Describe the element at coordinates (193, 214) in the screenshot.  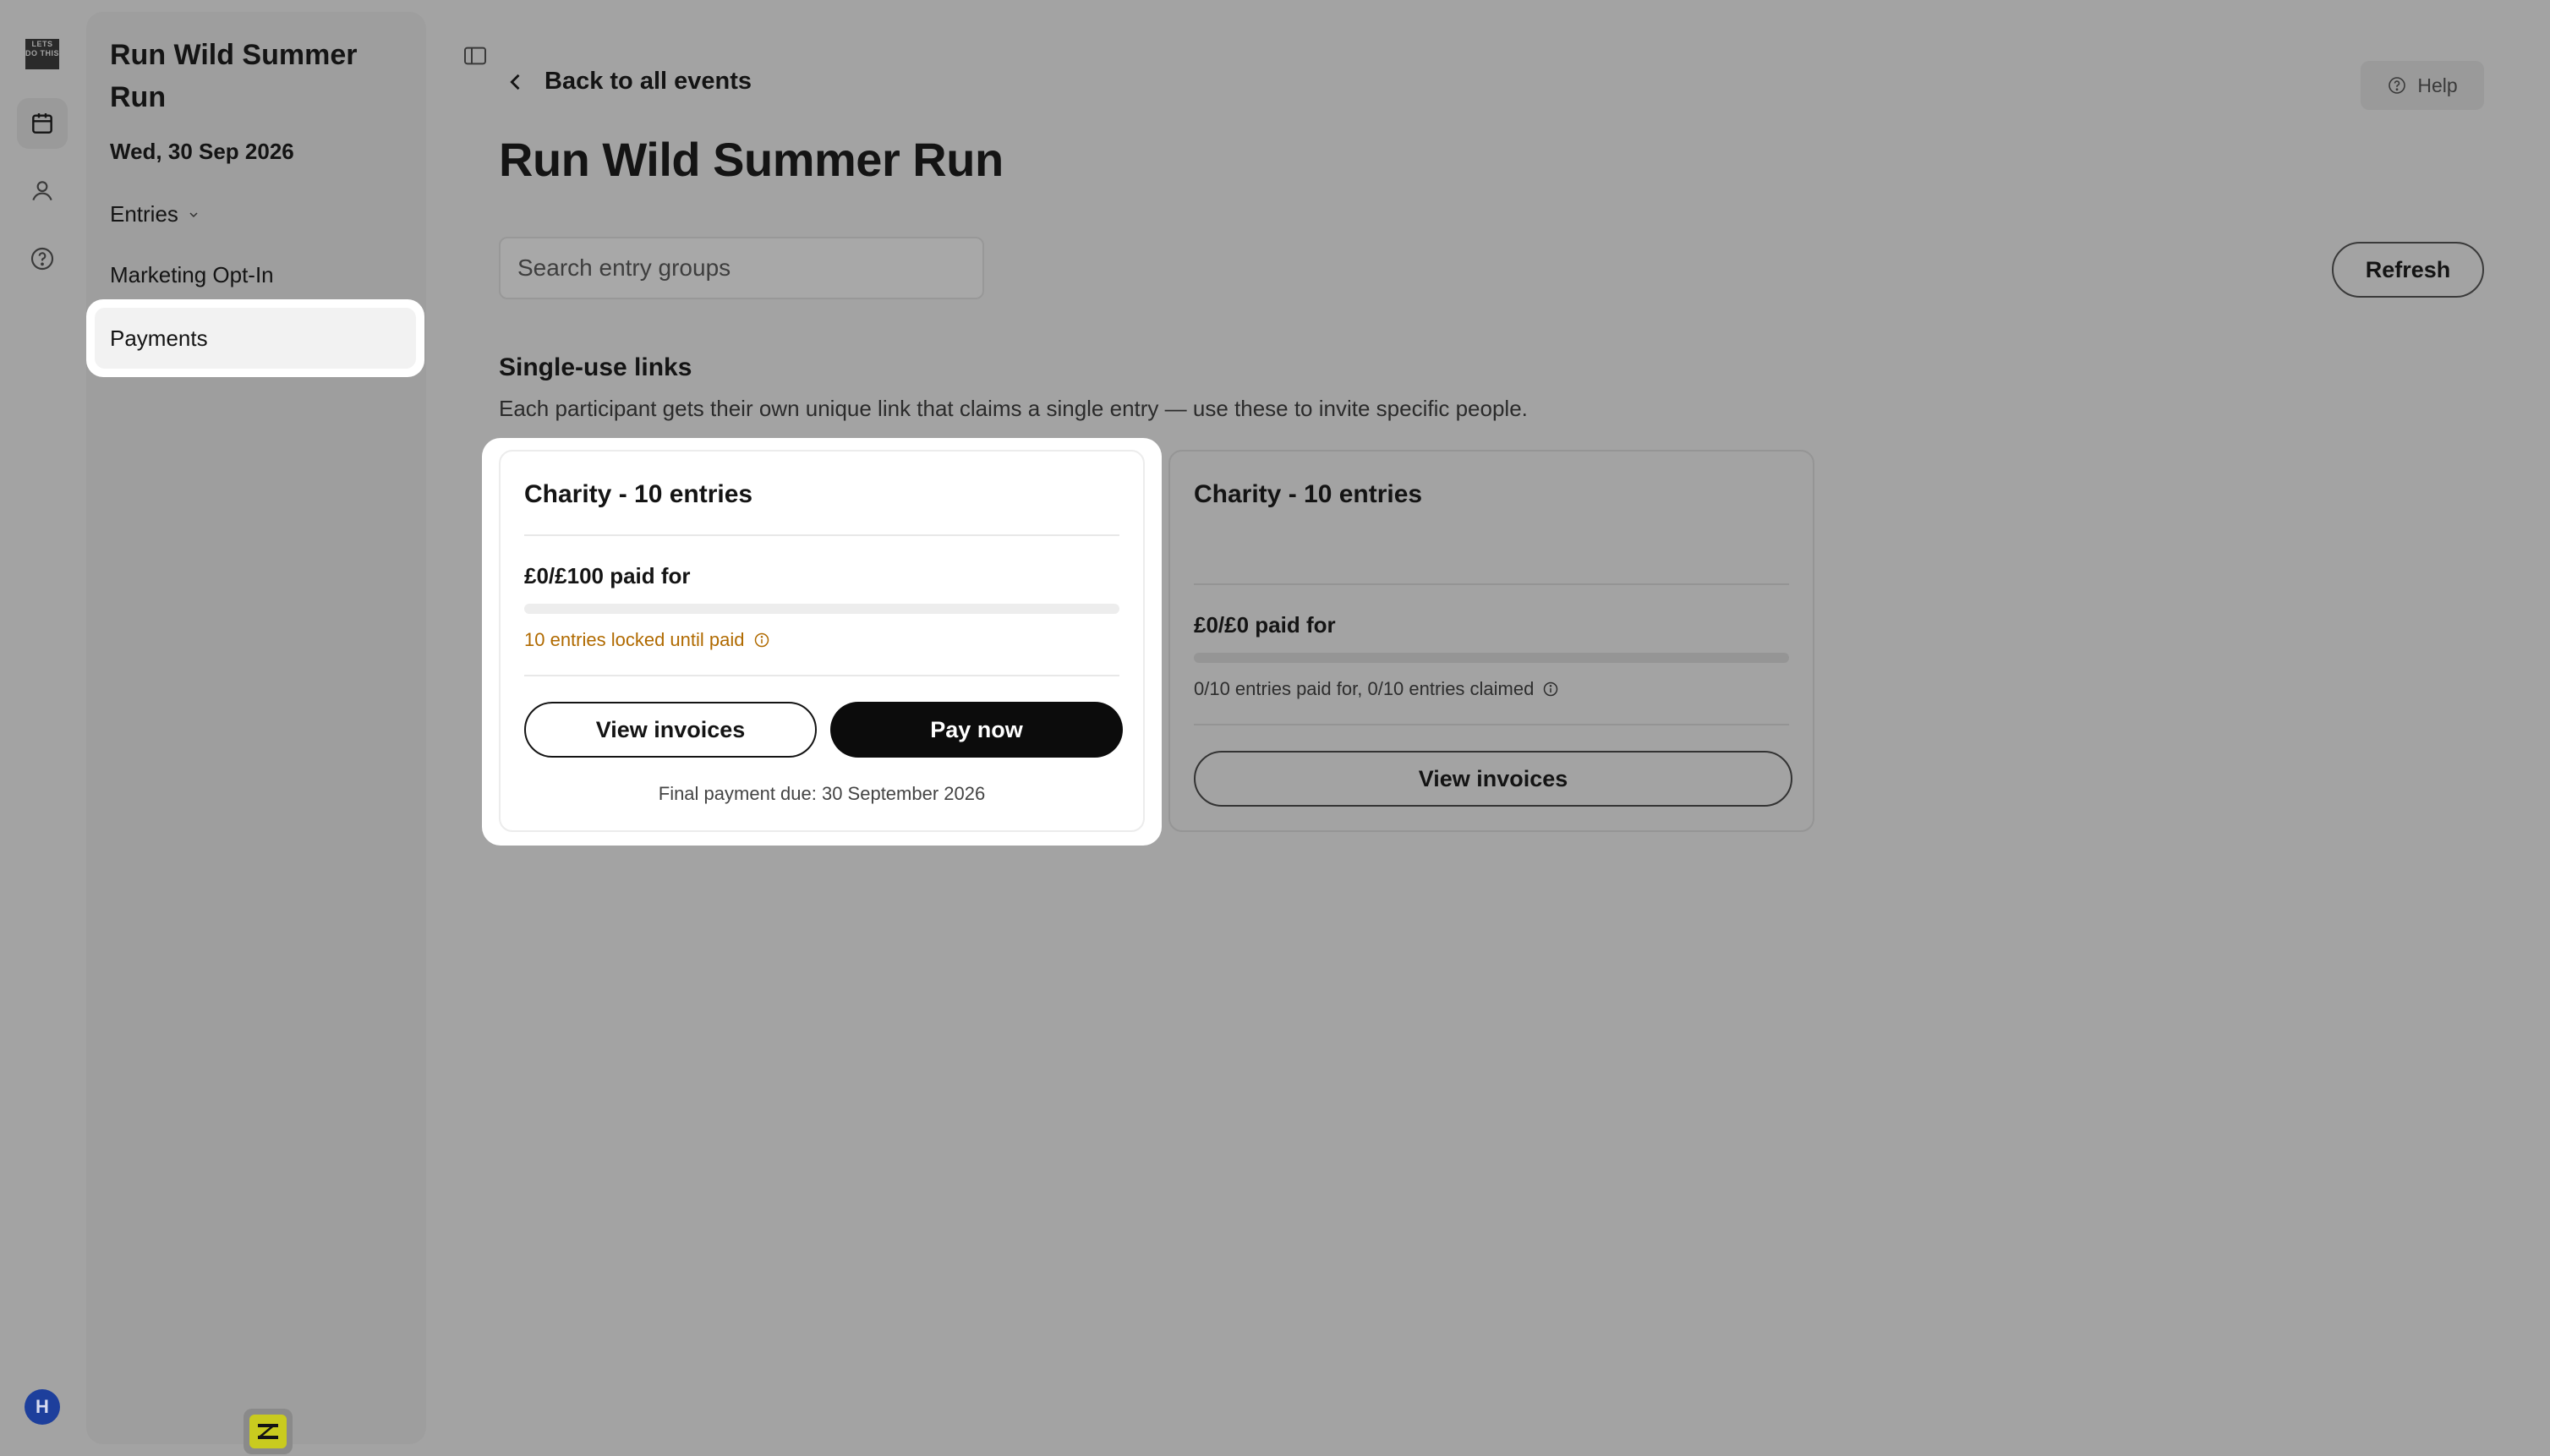
I see `chevron-down-icon` at that location.